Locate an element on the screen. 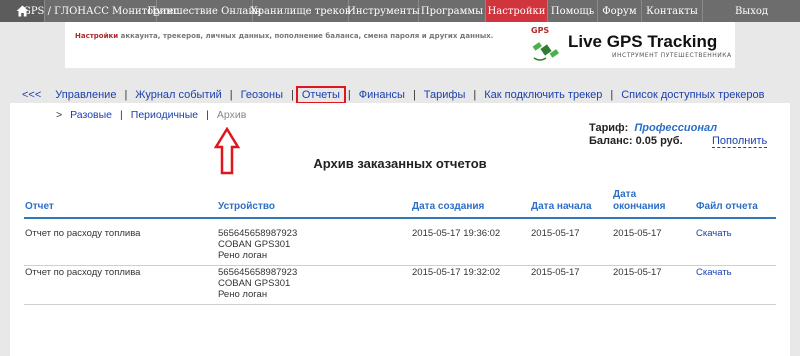  subnav-item-tracker-list: Список доступных трекеров is located at coordinates (692, 95).